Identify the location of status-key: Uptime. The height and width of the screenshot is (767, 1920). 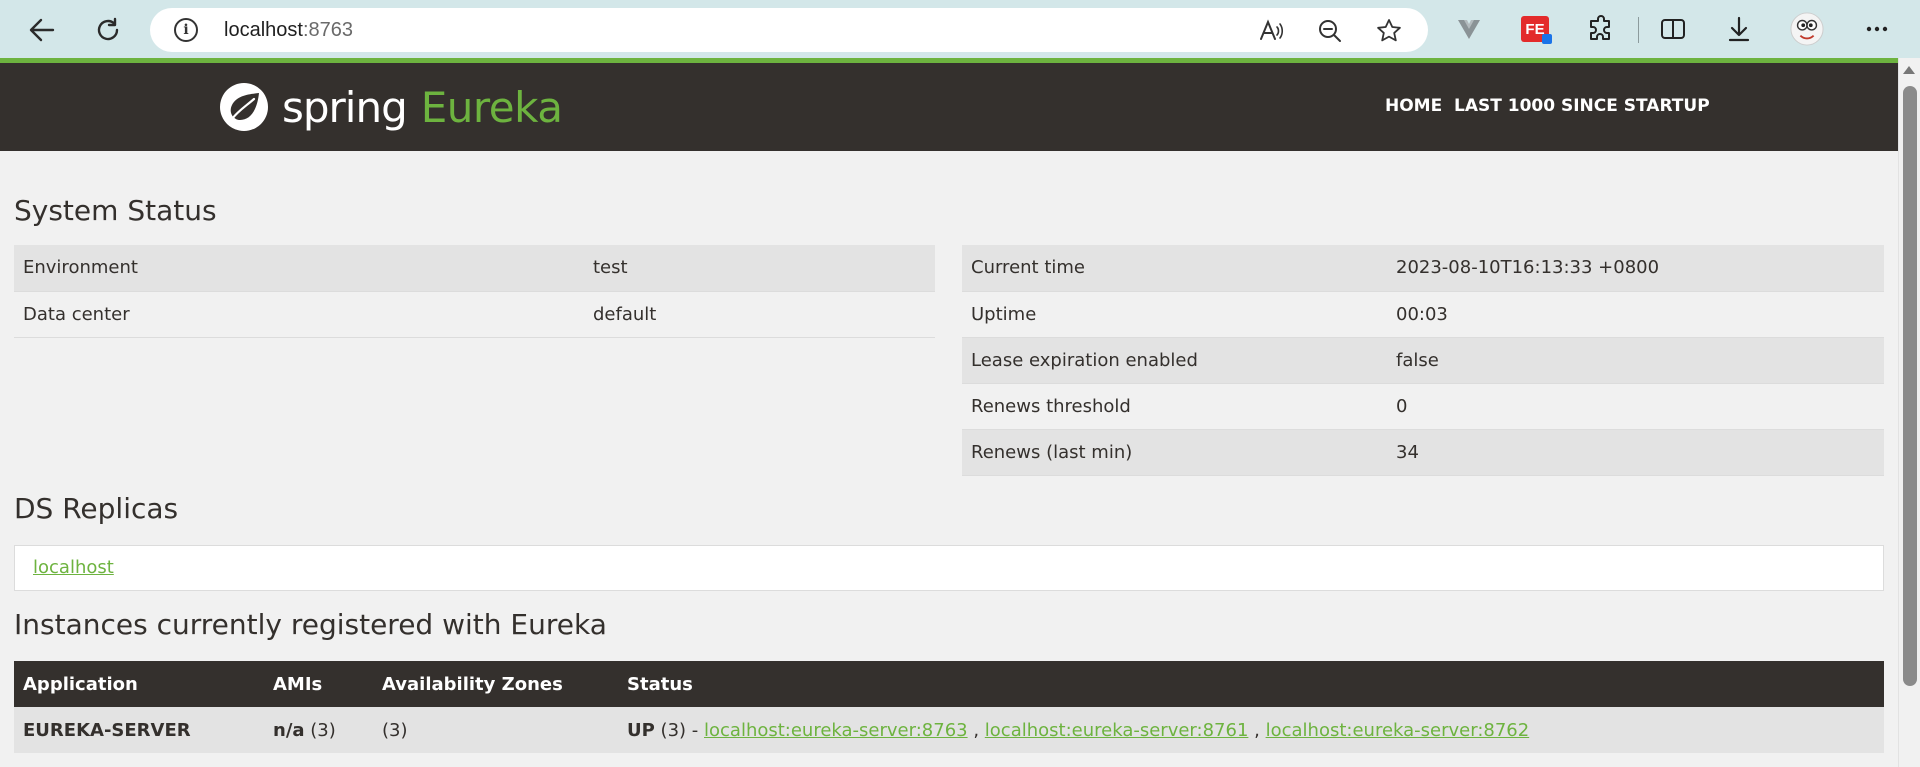
(1174, 314).